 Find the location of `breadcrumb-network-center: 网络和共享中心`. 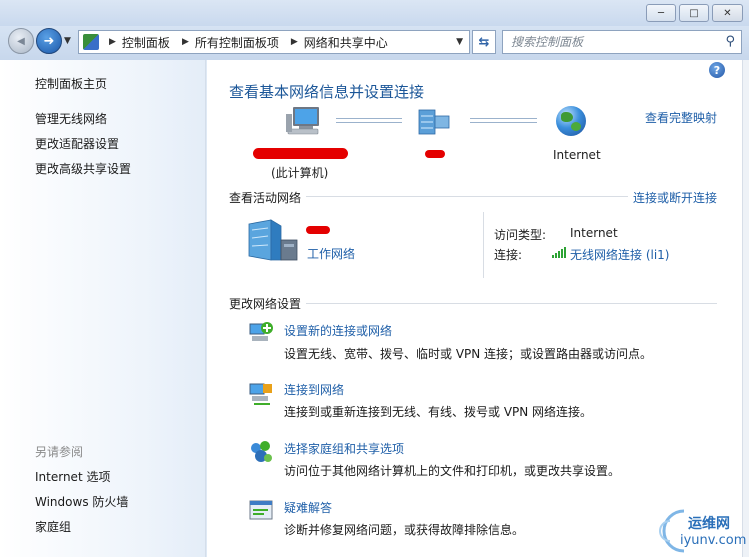

breadcrumb-network-center: 网络和共享中心 is located at coordinates (346, 42).